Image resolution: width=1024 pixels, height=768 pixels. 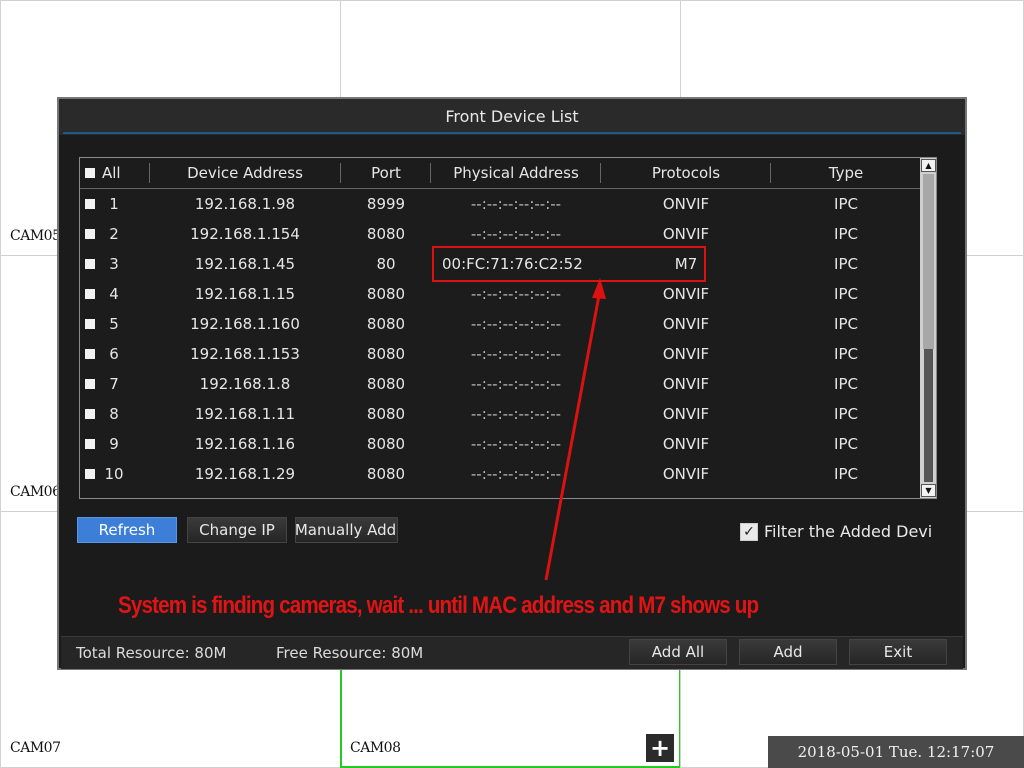 What do you see at coordinates (127, 530) in the screenshot?
I see `refresh-button: Refresh` at bounding box center [127, 530].